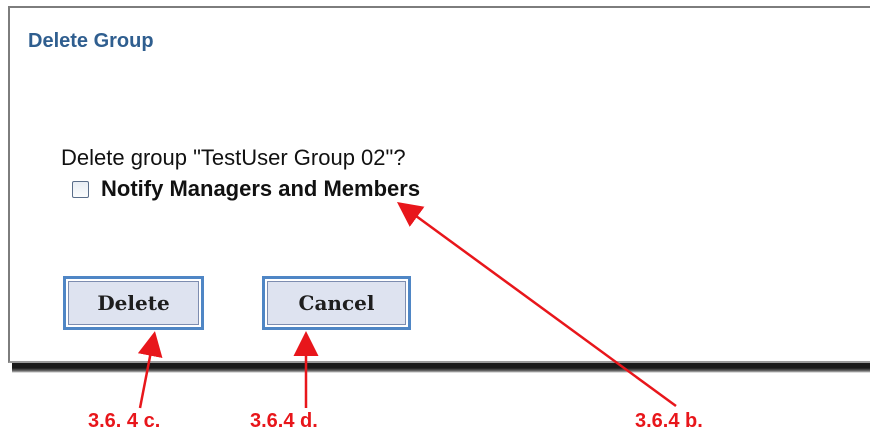  I want to click on notify-checkbox-label: Notify Managers and Members, so click(260, 189).